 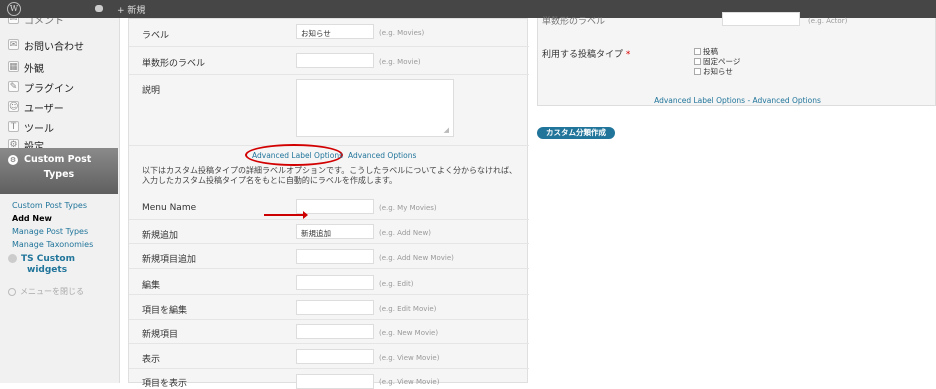 What do you see at coordinates (12, 291) in the screenshot?
I see `collapse-icon` at bounding box center [12, 291].